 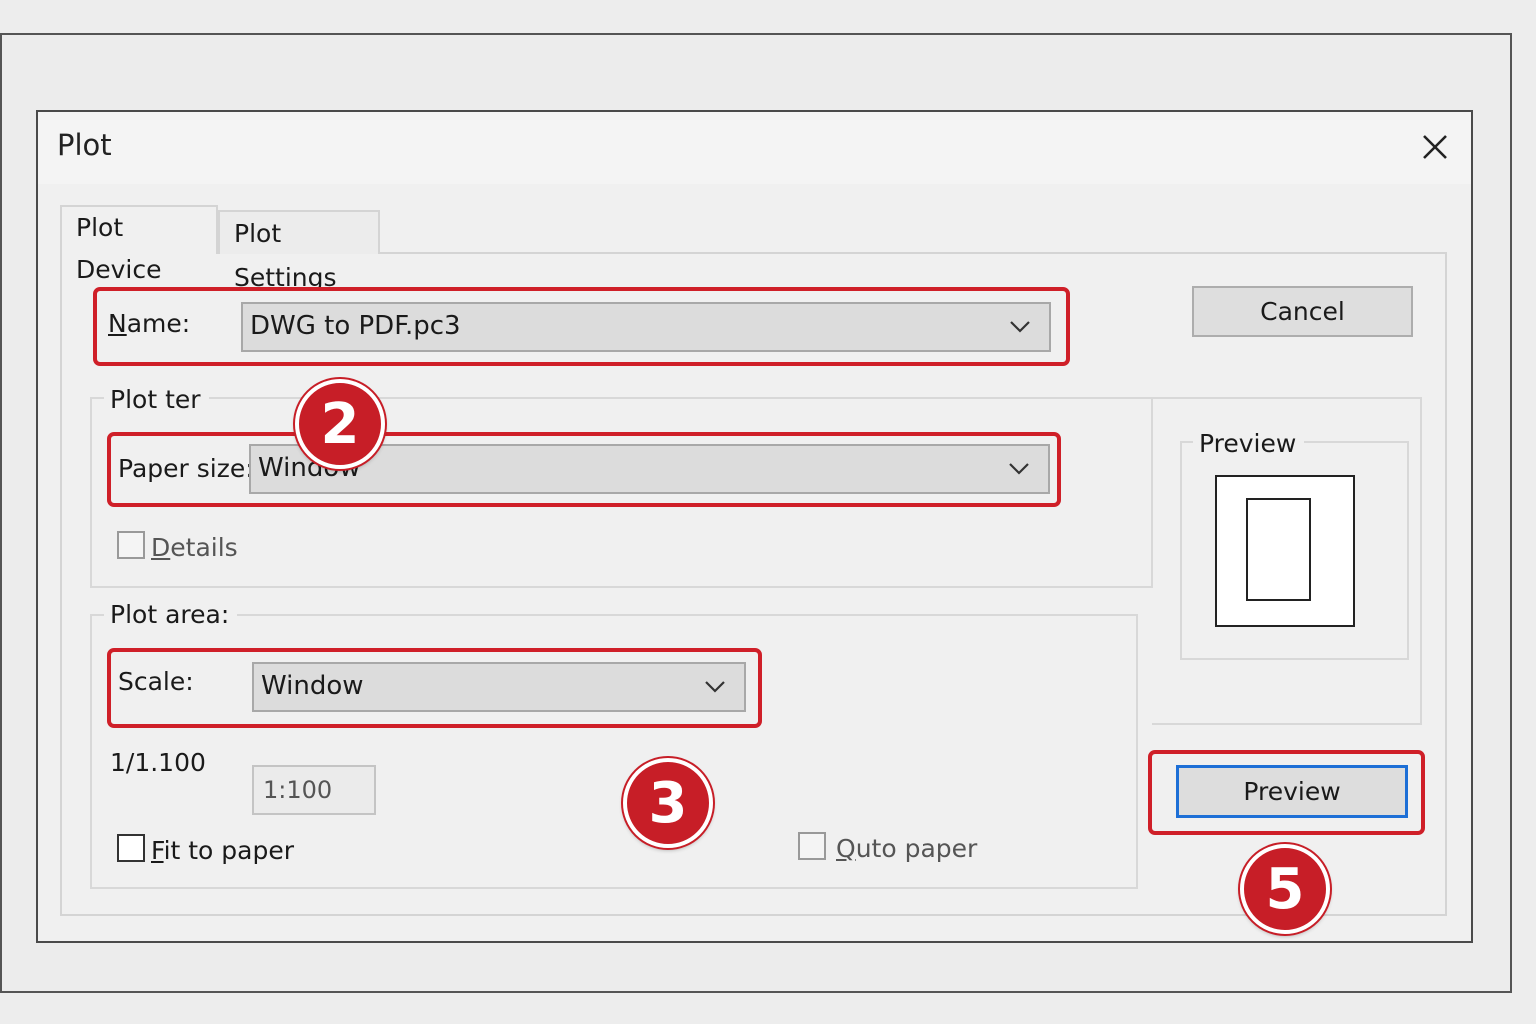 I want to click on details-checkbox, so click(x=131, y=545).